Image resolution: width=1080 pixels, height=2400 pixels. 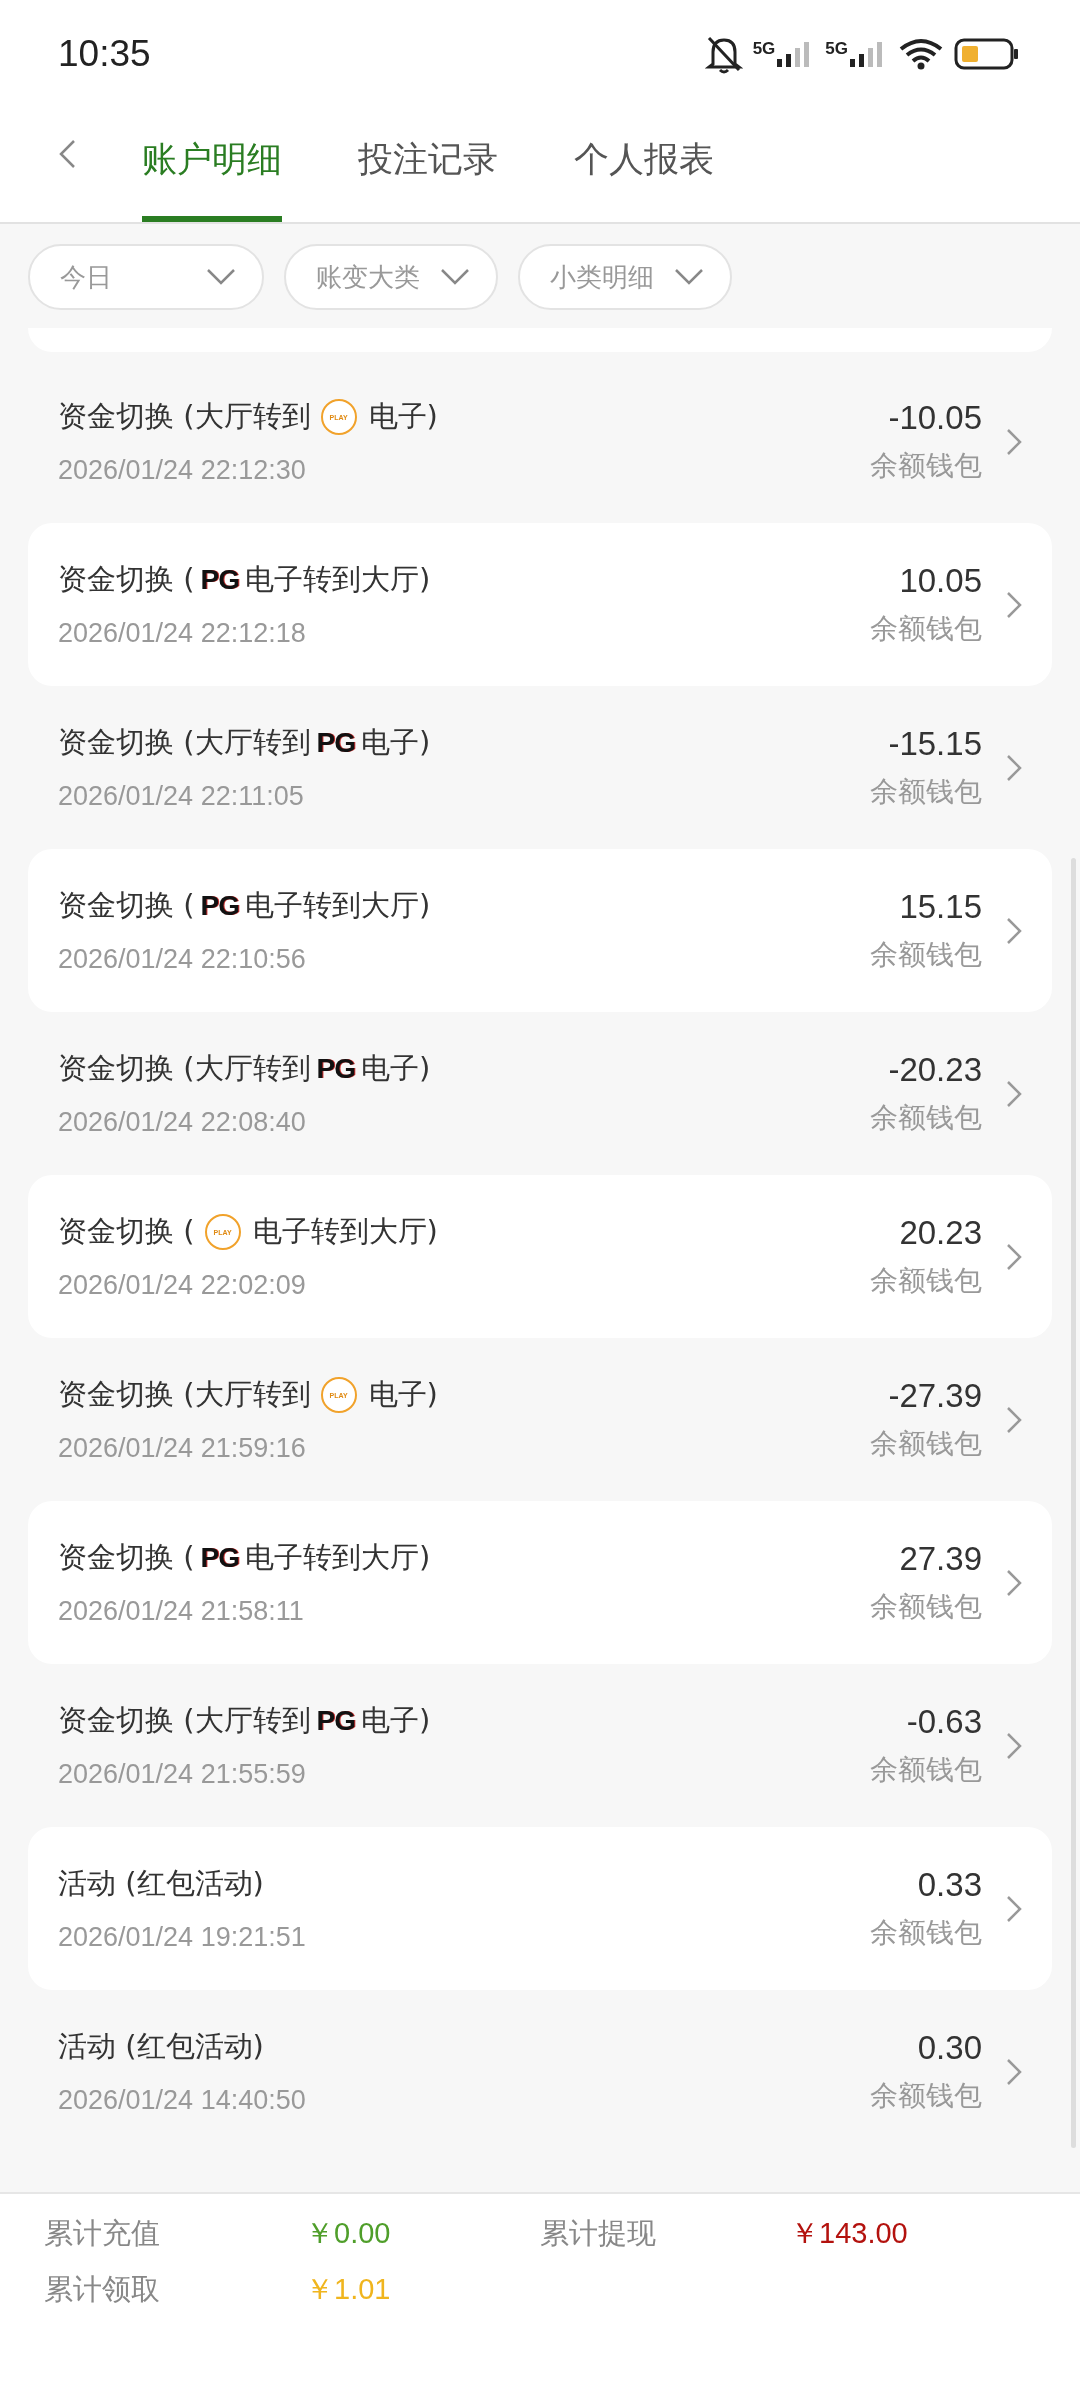 What do you see at coordinates (935, 743) in the screenshot?
I see `record-amount: -15.15` at bounding box center [935, 743].